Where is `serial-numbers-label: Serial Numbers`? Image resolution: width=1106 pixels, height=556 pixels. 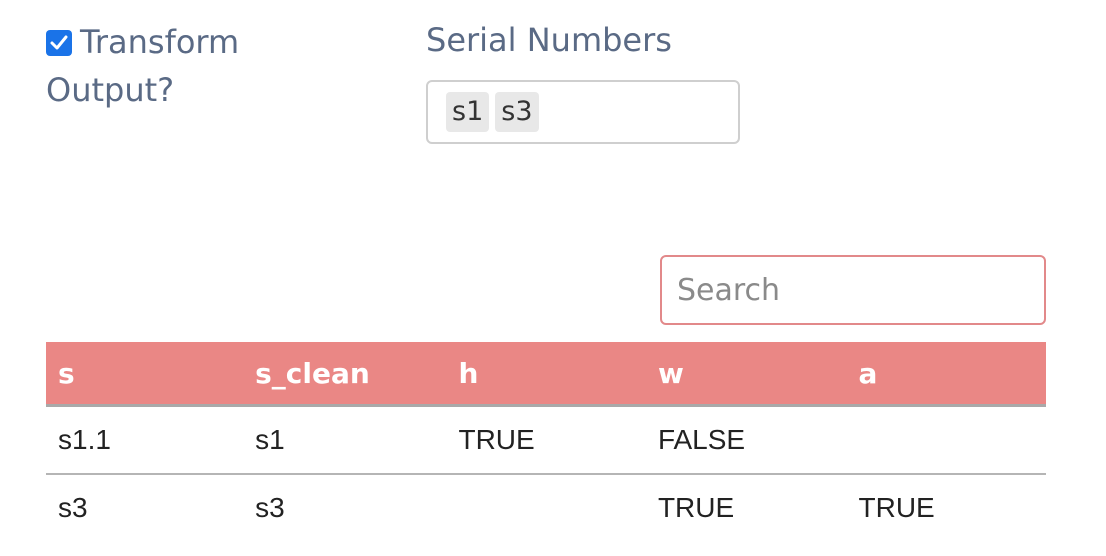
serial-numbers-label: Serial Numbers is located at coordinates (549, 40).